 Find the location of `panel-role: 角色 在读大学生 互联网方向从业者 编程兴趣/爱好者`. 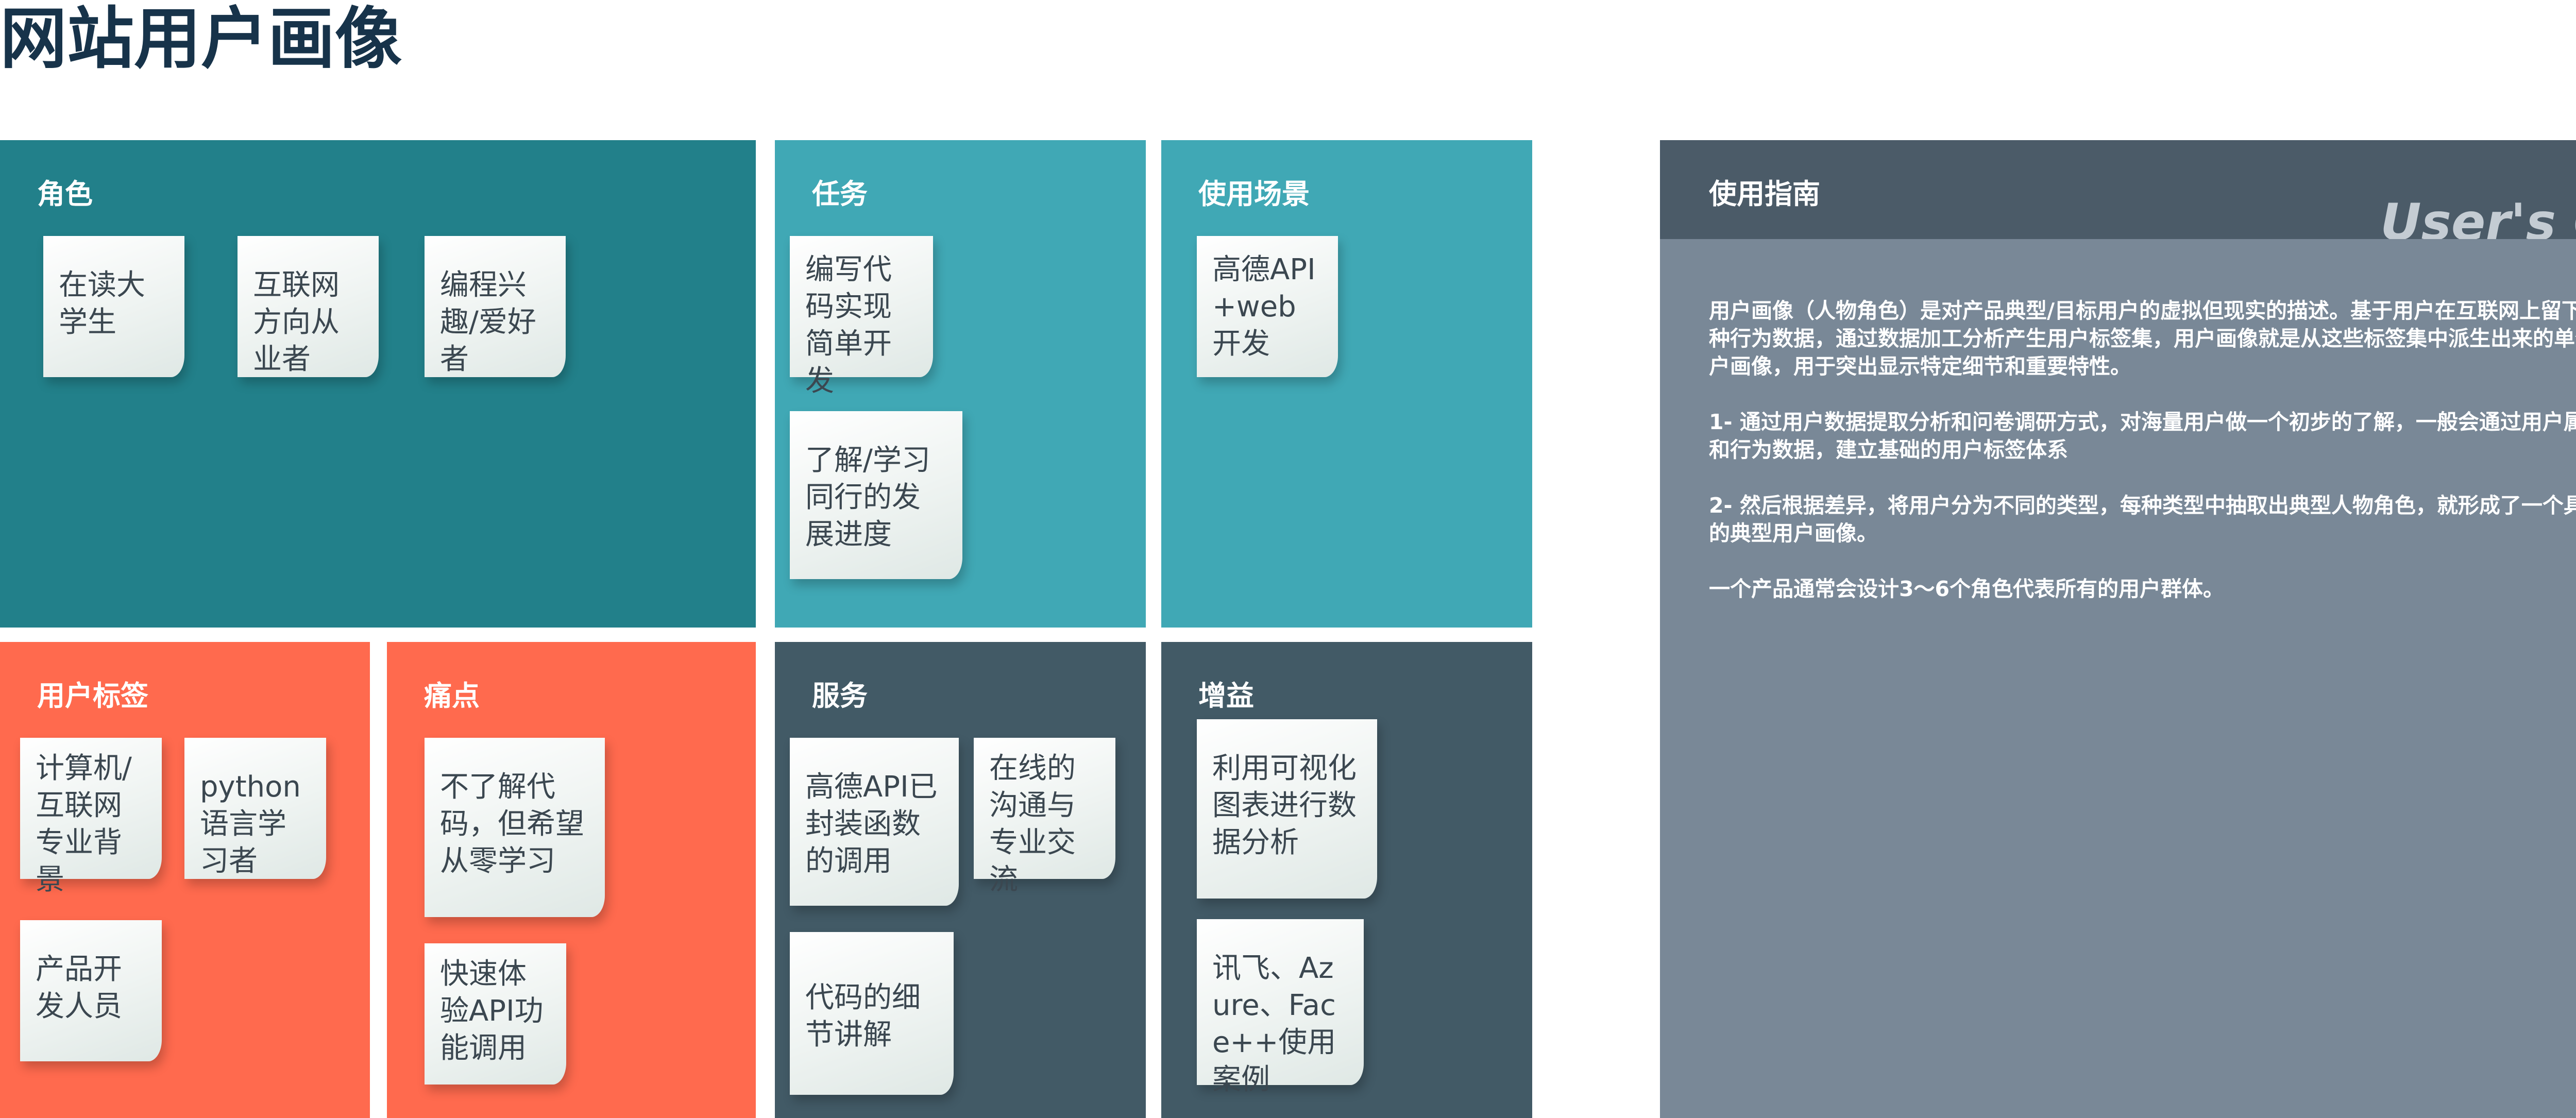

panel-role: 角色 在读大学生 互联网方向从业者 编程兴趣/爱好者 is located at coordinates (378, 384).